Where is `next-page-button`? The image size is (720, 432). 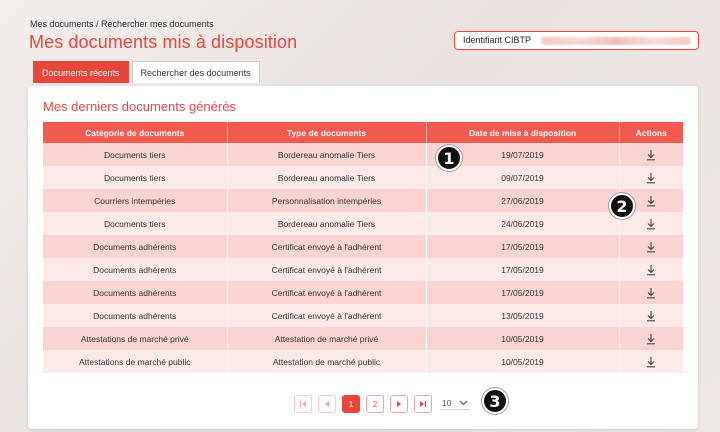
next-page-button is located at coordinates (399, 404).